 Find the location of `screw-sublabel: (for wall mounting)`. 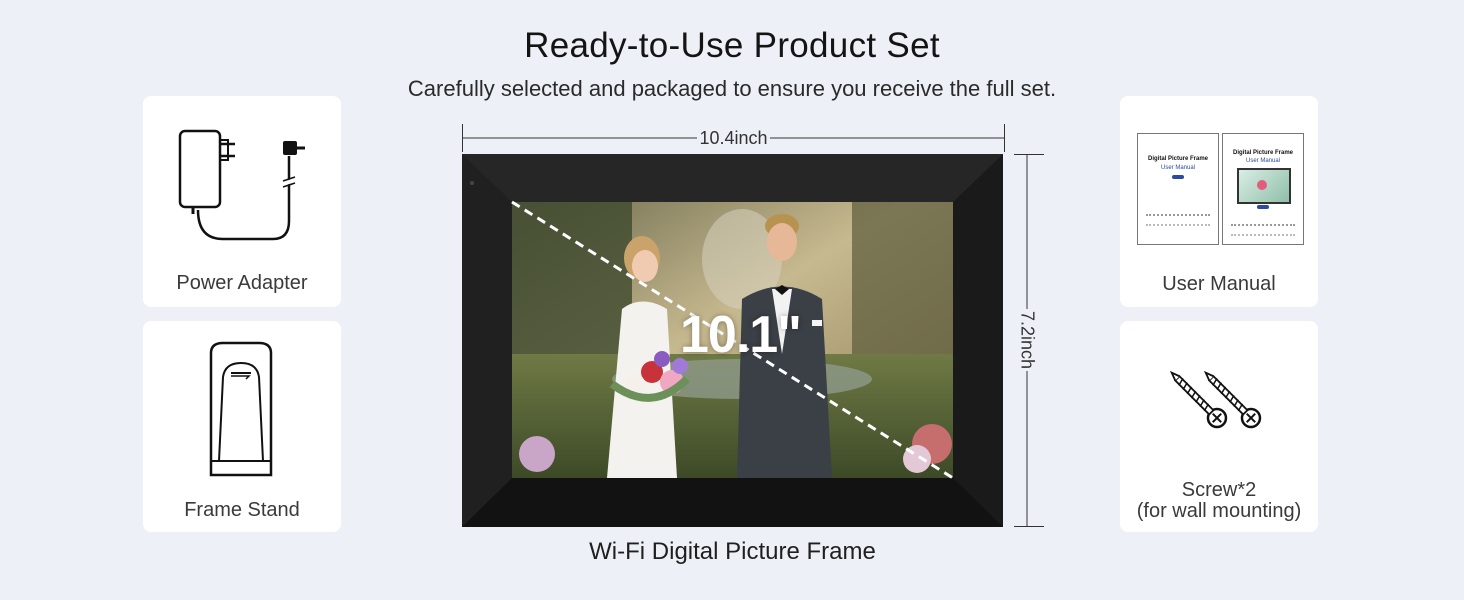

screw-sublabel: (for wall mounting) is located at coordinates (1219, 511).